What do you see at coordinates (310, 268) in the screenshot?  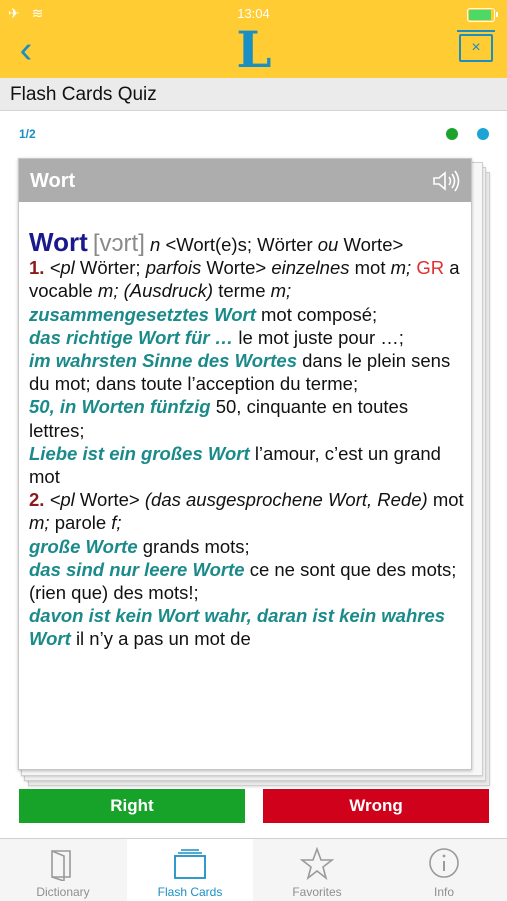 I see `sense-note: einzelnes` at bounding box center [310, 268].